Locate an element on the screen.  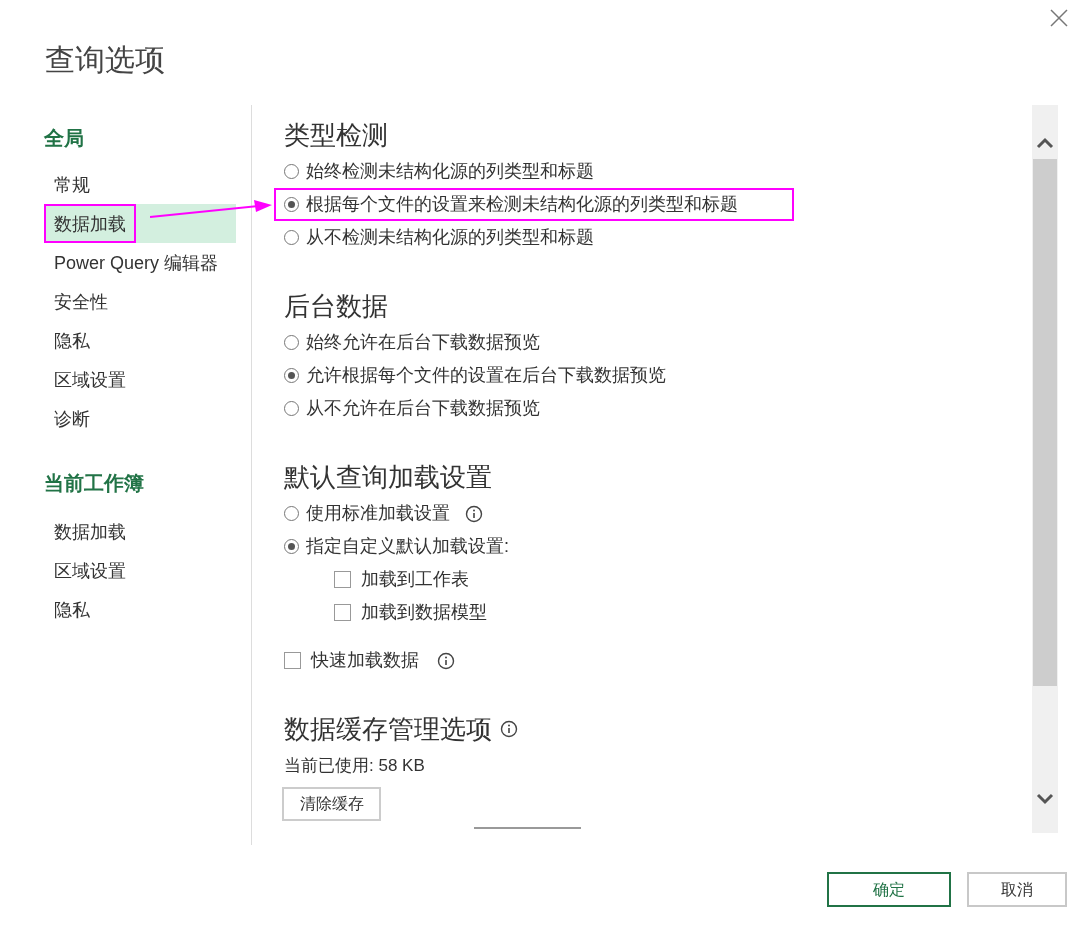
radio-option: 从不检测未结构化源的列类型和标题 is located at coordinates (439, 237).